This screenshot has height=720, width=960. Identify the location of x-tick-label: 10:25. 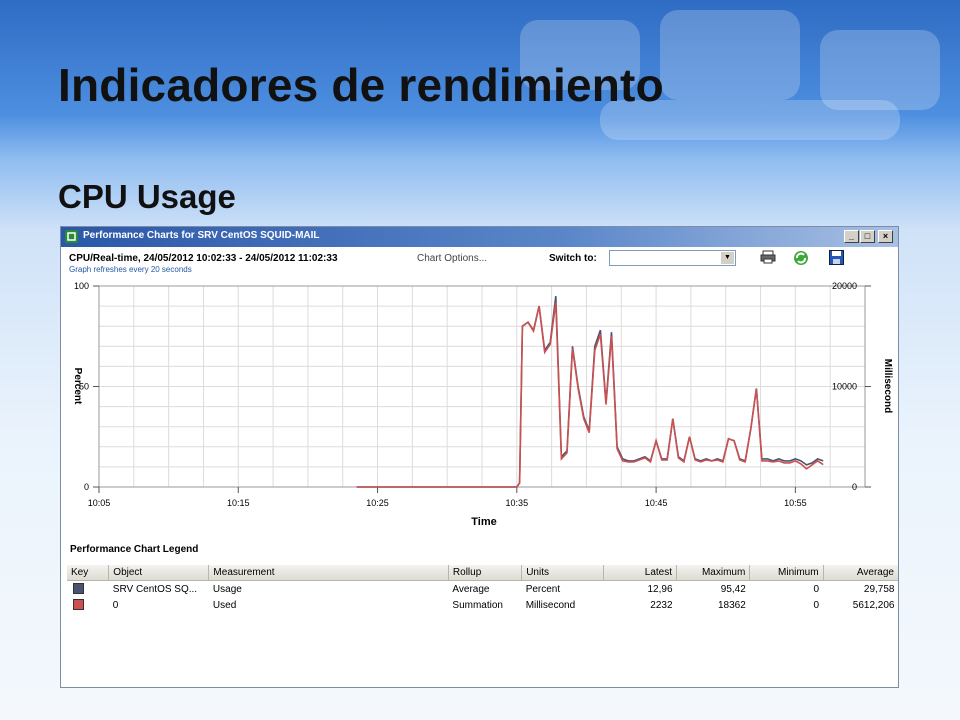
(377, 503).